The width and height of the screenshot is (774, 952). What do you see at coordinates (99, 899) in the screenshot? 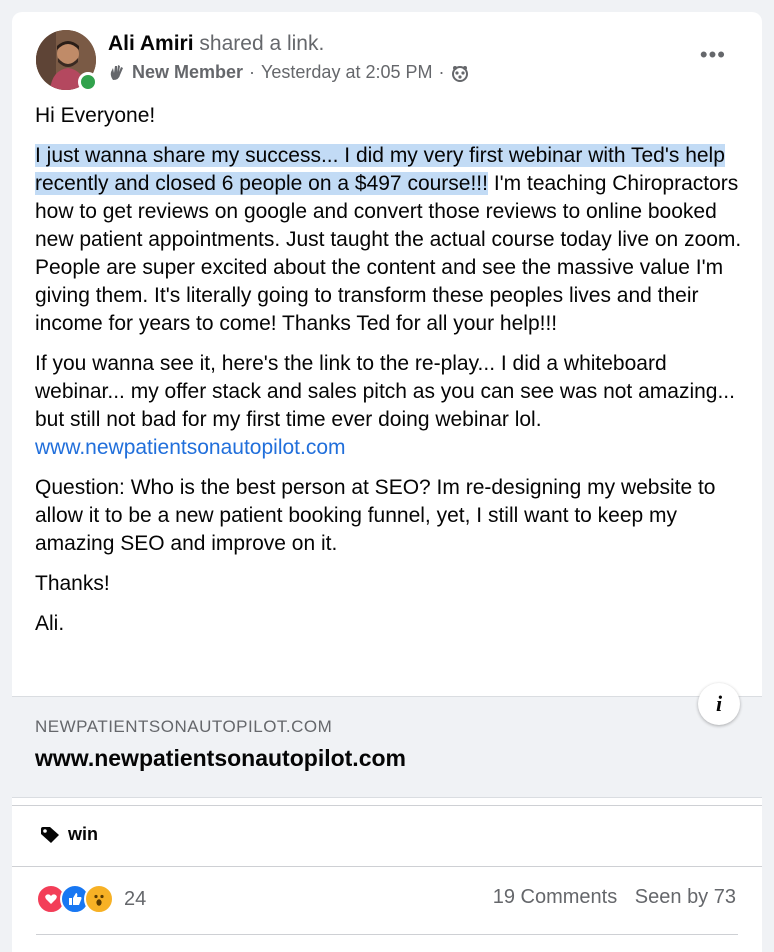
I see `wow-reaction-icon` at bounding box center [99, 899].